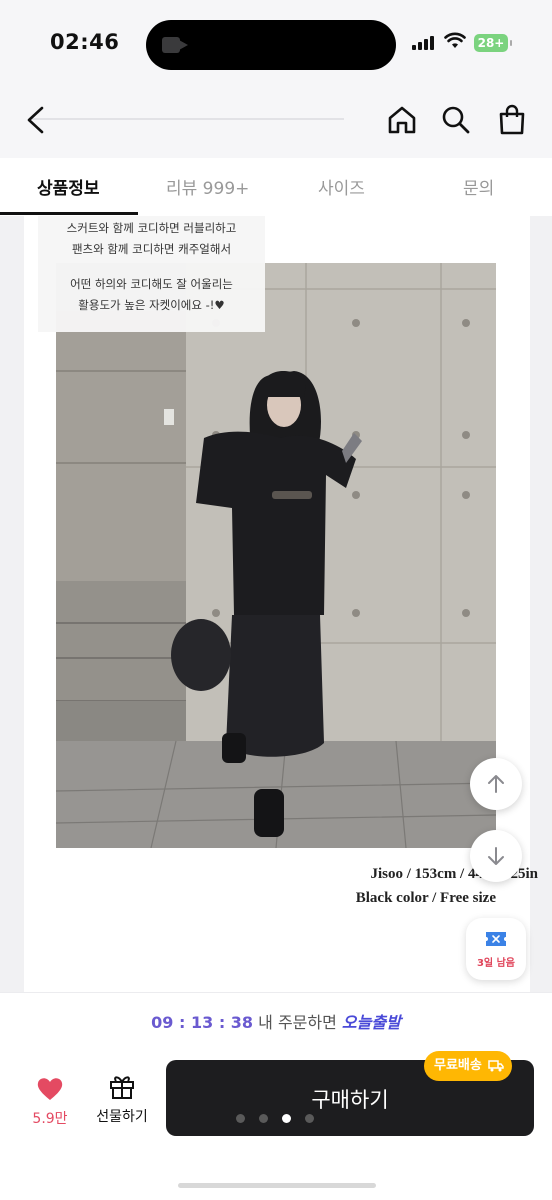  Describe the element at coordinates (423, 43) in the screenshot. I see `cellular-signal-icon` at that location.